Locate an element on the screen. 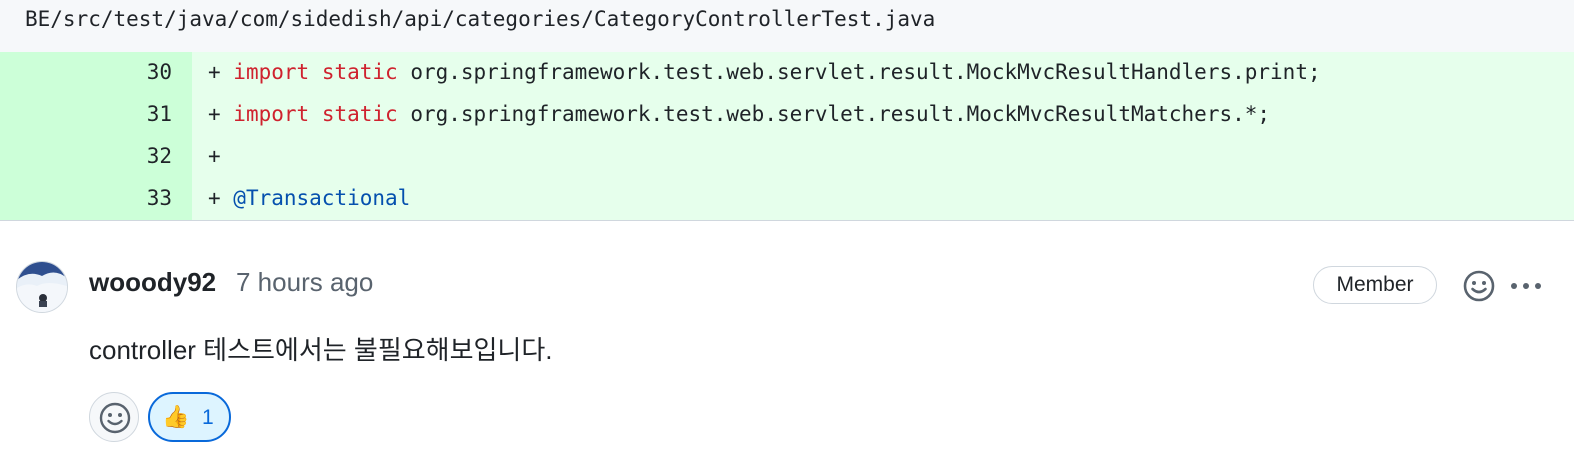 This screenshot has height=468, width=1574. diff-line: 32 + is located at coordinates (787, 157).